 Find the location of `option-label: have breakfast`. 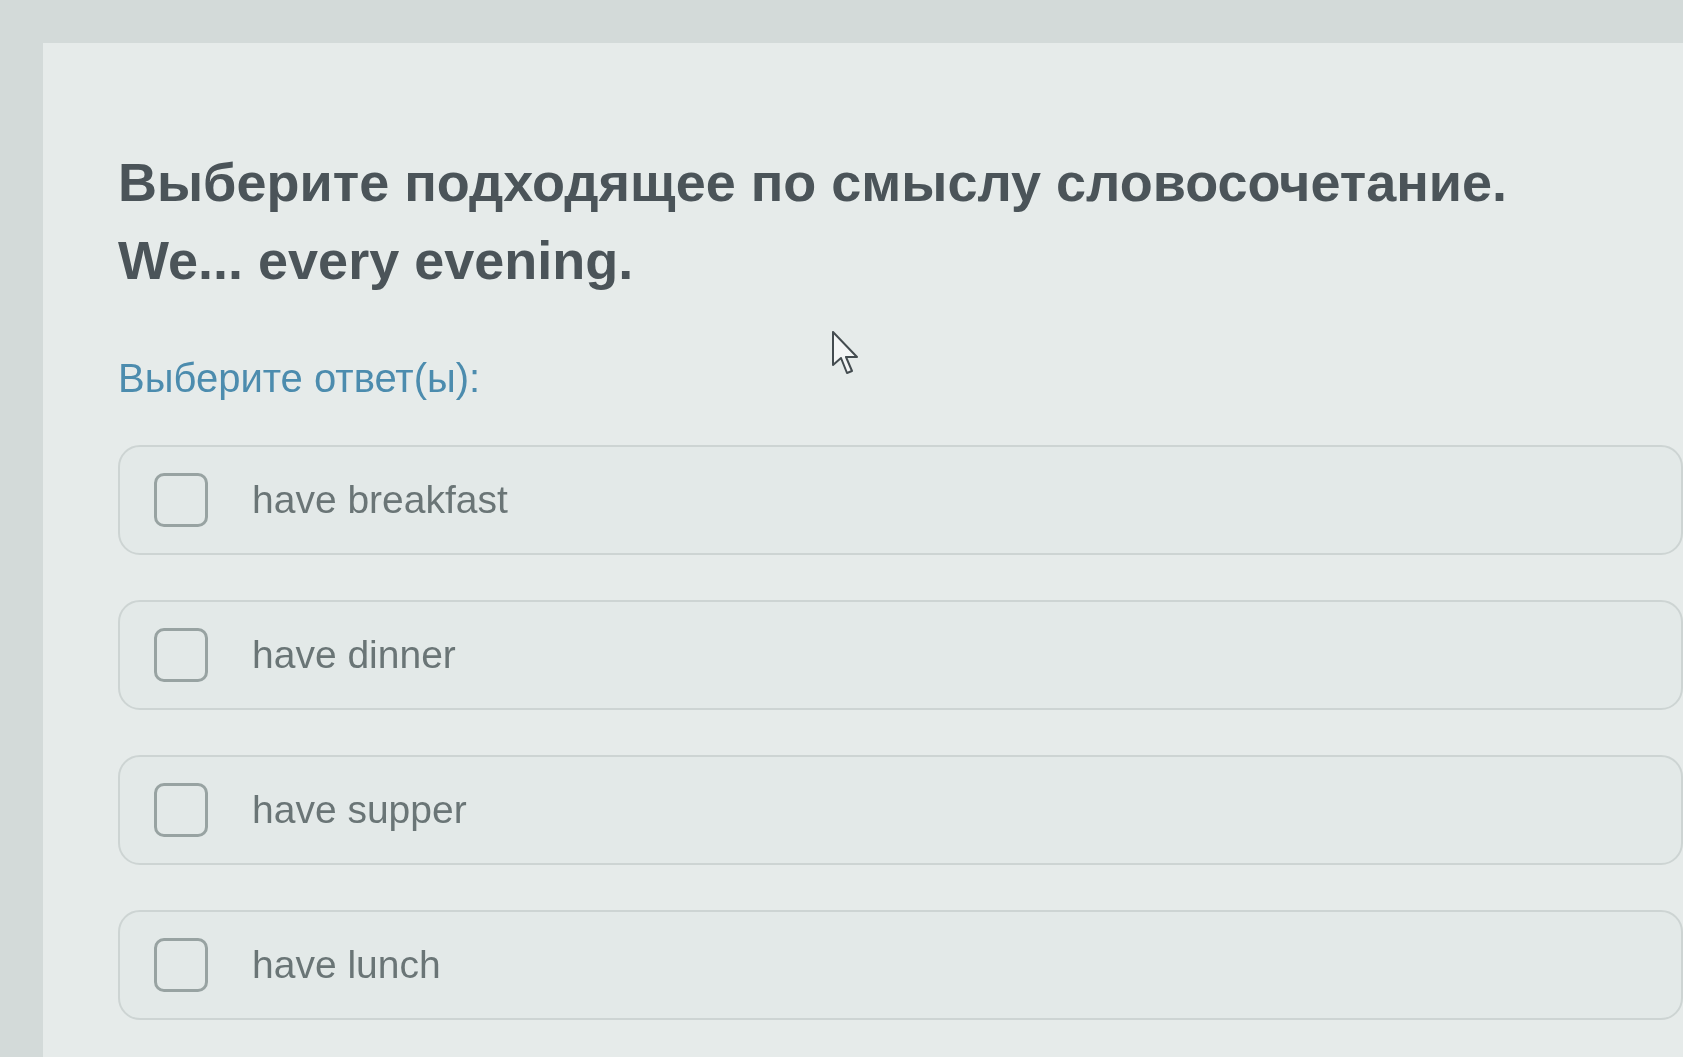

option-label: have breakfast is located at coordinates (380, 500).